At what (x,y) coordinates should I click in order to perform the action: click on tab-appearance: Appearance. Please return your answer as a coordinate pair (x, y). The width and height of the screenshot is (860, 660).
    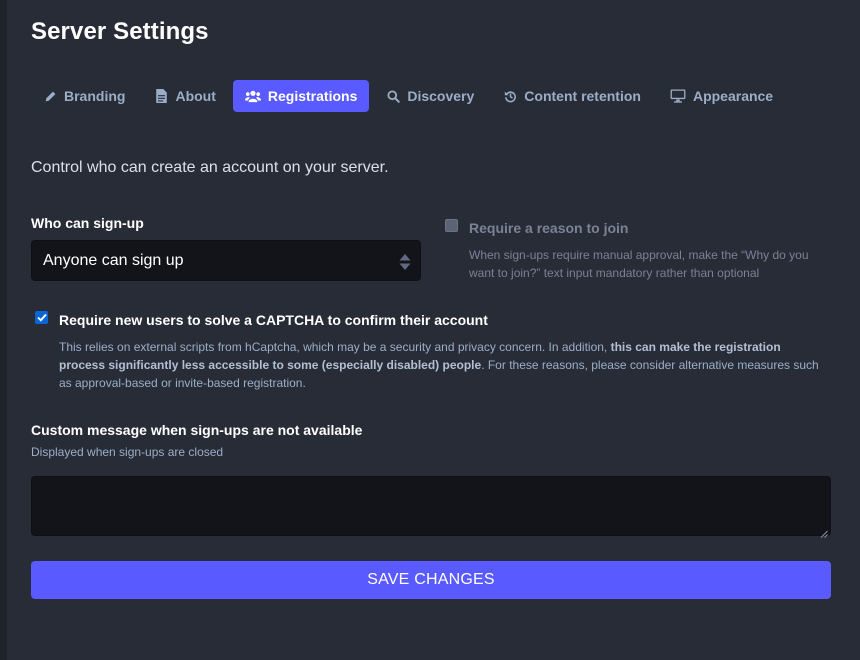
    Looking at the image, I should click on (721, 96).